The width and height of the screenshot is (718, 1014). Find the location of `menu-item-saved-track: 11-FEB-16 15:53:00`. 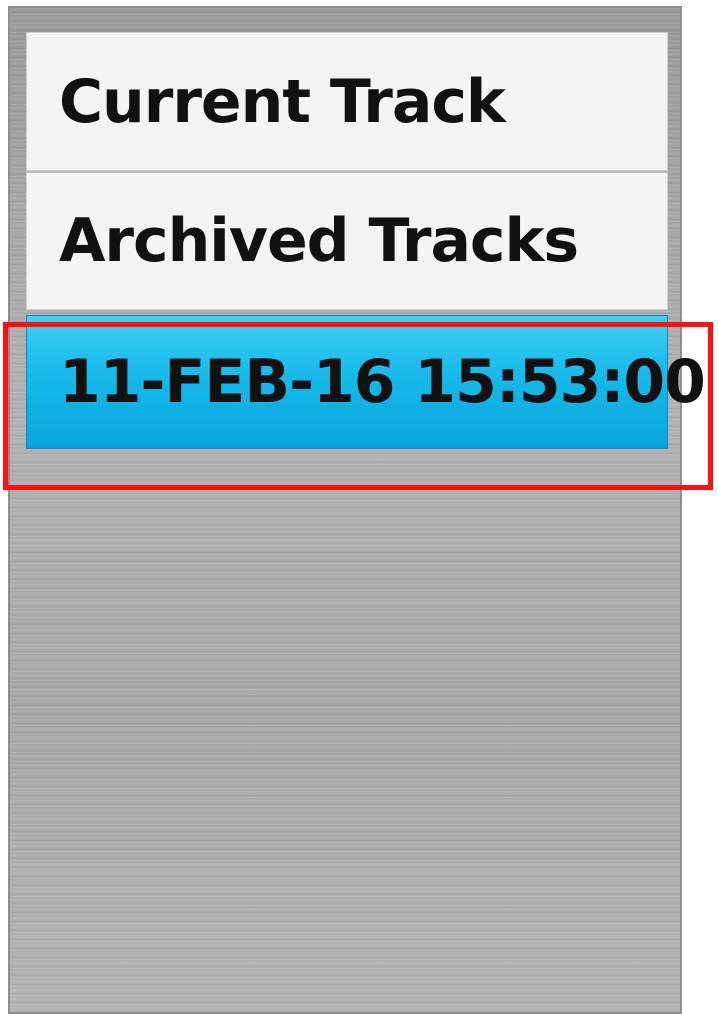

menu-item-saved-track: 11-FEB-16 15:53:00 is located at coordinates (366, 382).